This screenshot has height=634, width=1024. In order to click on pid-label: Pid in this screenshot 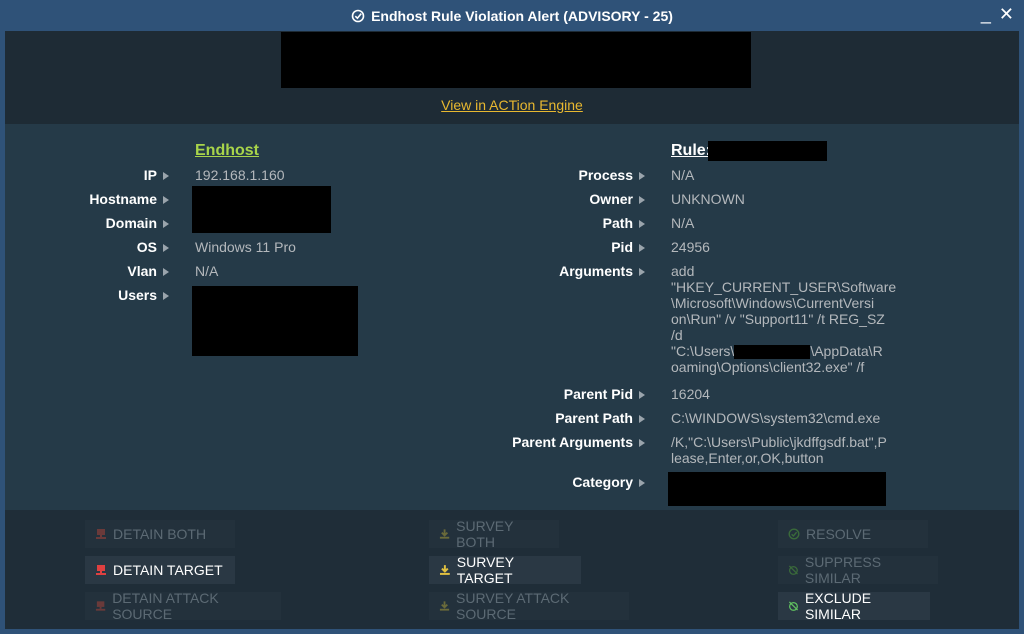, I will do `click(628, 247)`.